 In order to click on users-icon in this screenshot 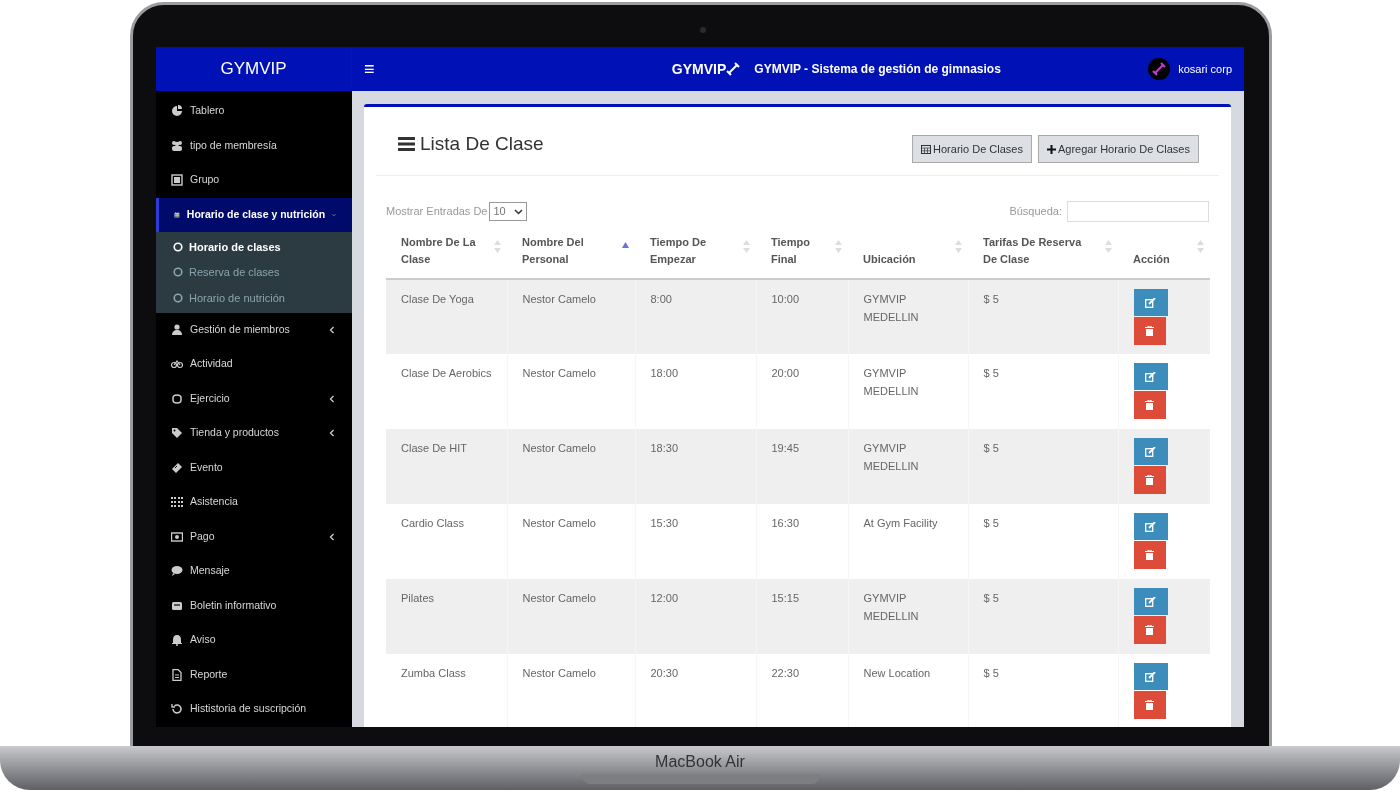, I will do `click(177, 145)`.